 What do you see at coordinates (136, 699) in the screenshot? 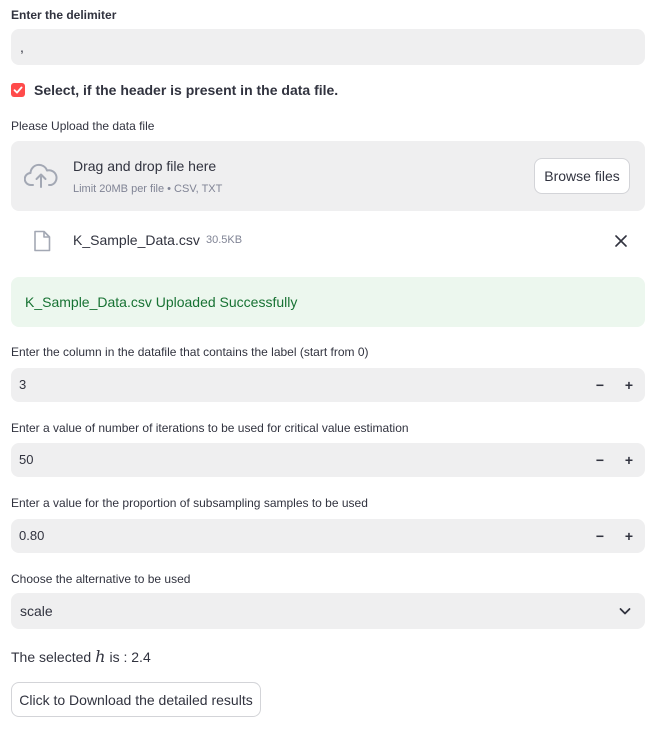
I see `download-results-button: Click to Download the detailed results` at bounding box center [136, 699].